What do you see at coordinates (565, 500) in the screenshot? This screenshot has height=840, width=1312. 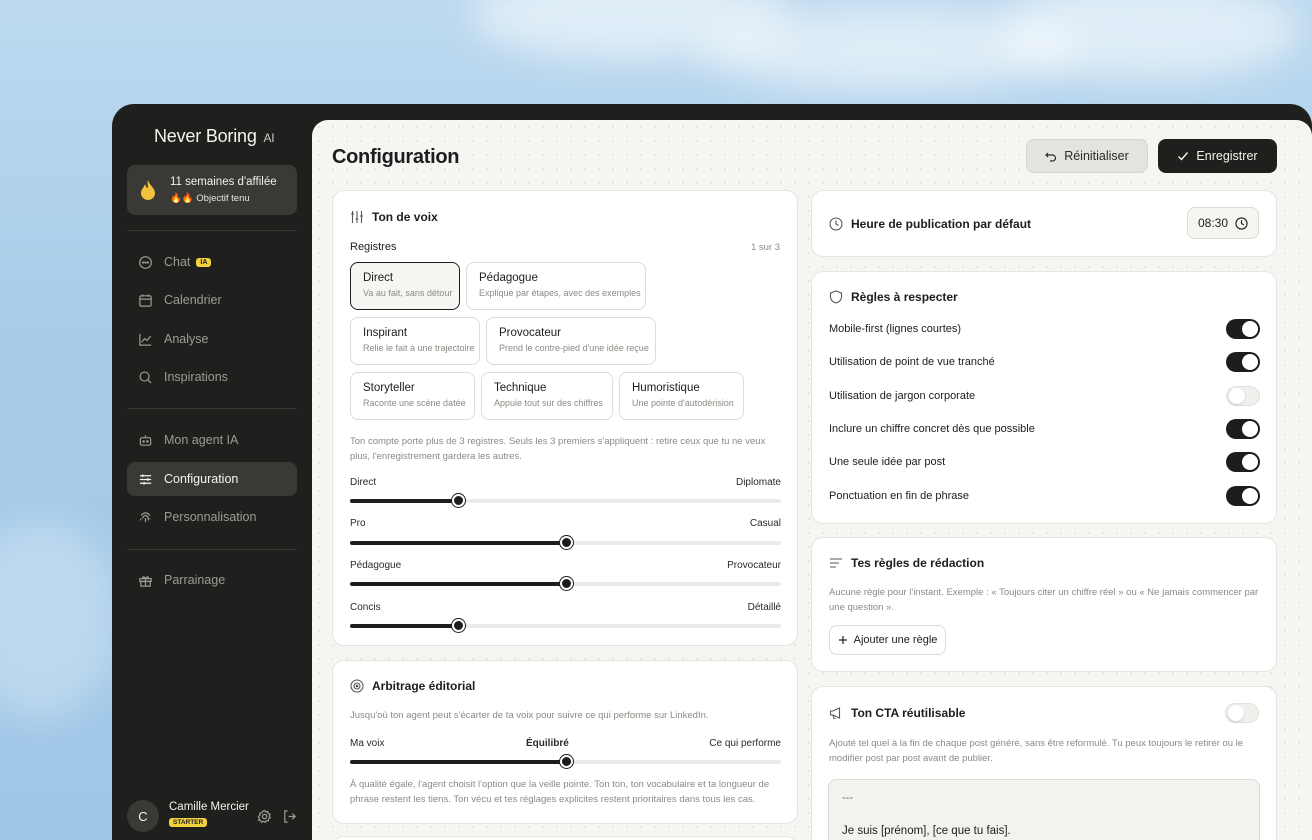 I see `slider-direct-diplomate` at bounding box center [565, 500].